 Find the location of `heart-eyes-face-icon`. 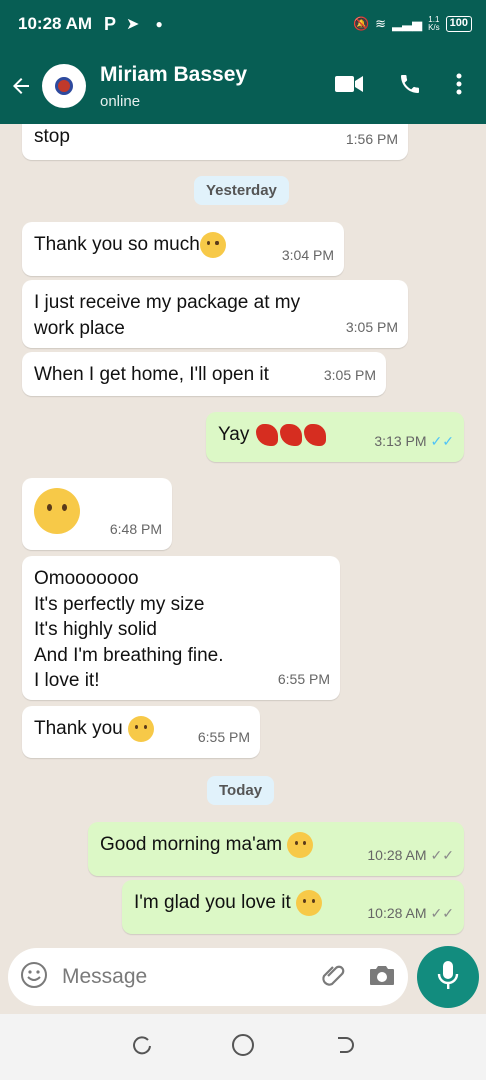

heart-eyes-face-icon is located at coordinates (300, 845).